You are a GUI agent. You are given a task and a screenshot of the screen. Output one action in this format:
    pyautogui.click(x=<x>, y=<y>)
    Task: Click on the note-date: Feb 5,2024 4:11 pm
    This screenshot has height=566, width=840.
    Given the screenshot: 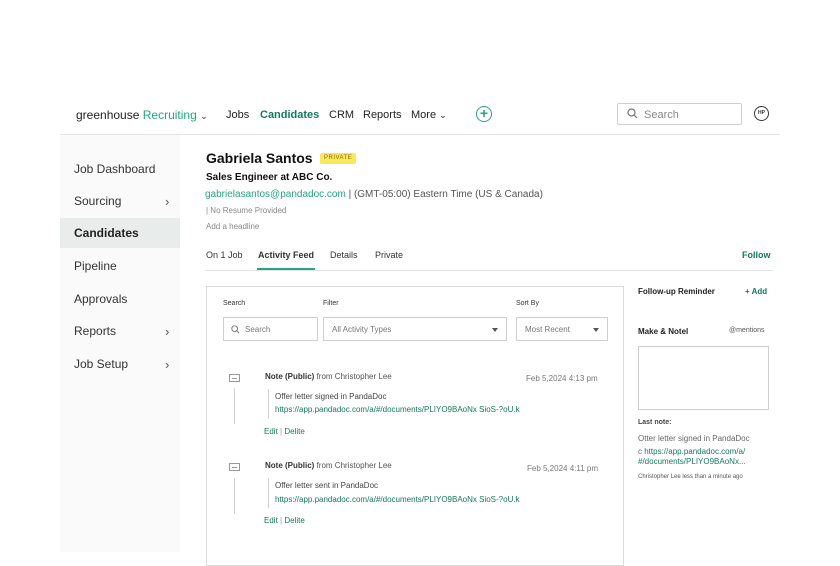 What is the action you would take?
    pyautogui.click(x=563, y=468)
    